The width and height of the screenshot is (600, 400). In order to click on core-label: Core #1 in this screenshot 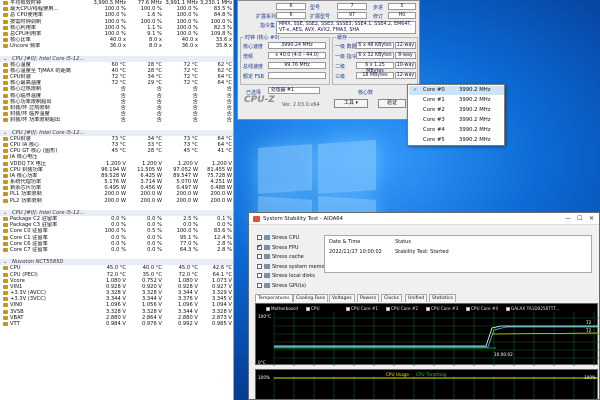, I will do `click(434, 100)`.